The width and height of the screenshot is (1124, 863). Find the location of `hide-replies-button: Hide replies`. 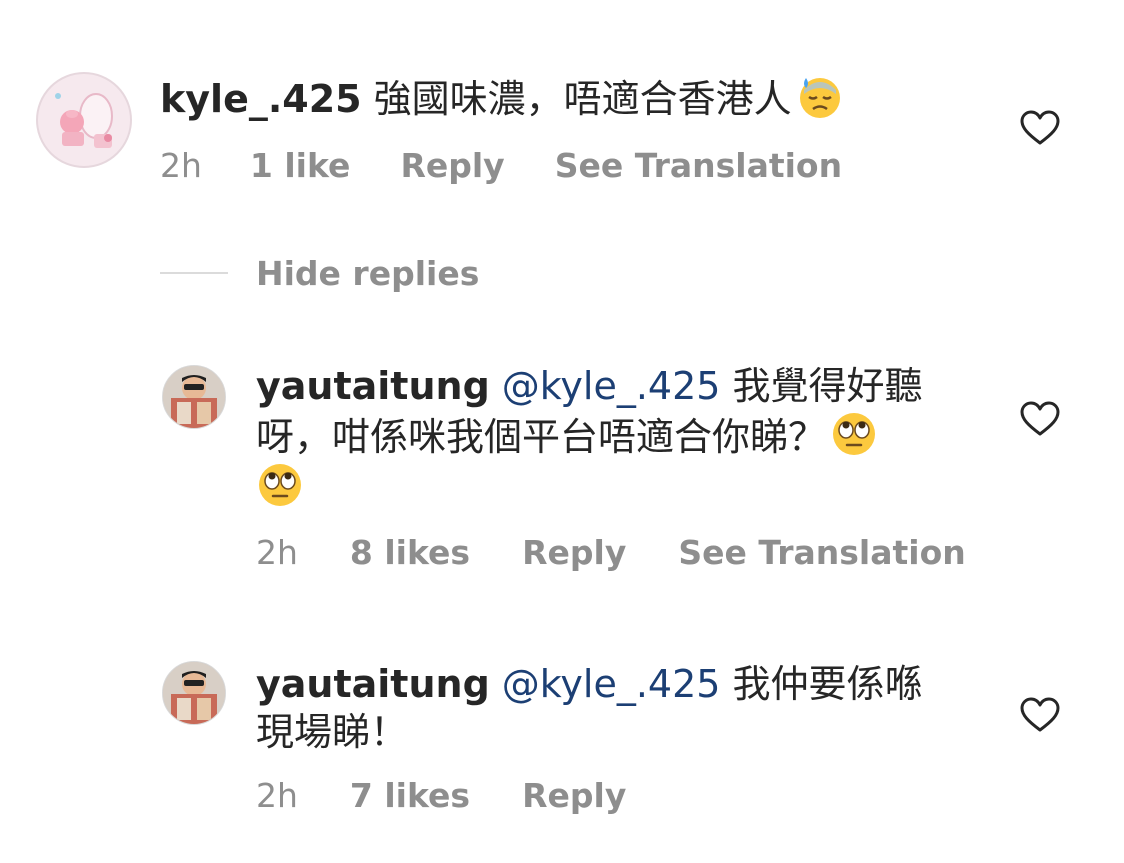

hide-replies-button: Hide replies is located at coordinates (367, 273).